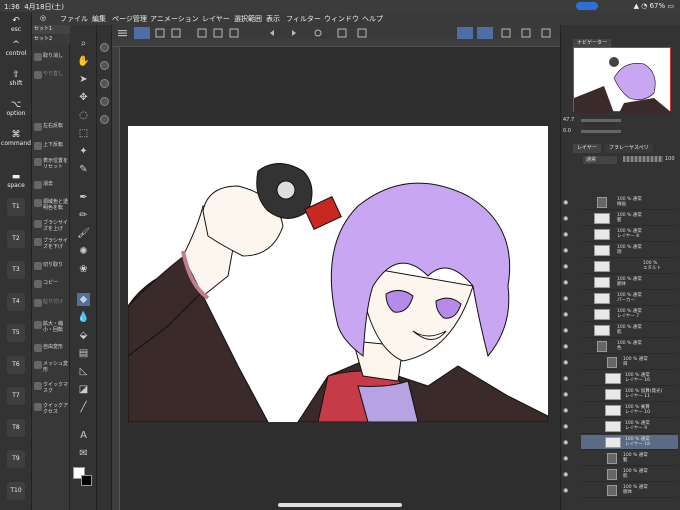 Image resolution: width=680 pixels, height=510 pixels. Describe the element at coordinates (83, 133) in the screenshot. I see `selection-icon: ⬚` at that location.